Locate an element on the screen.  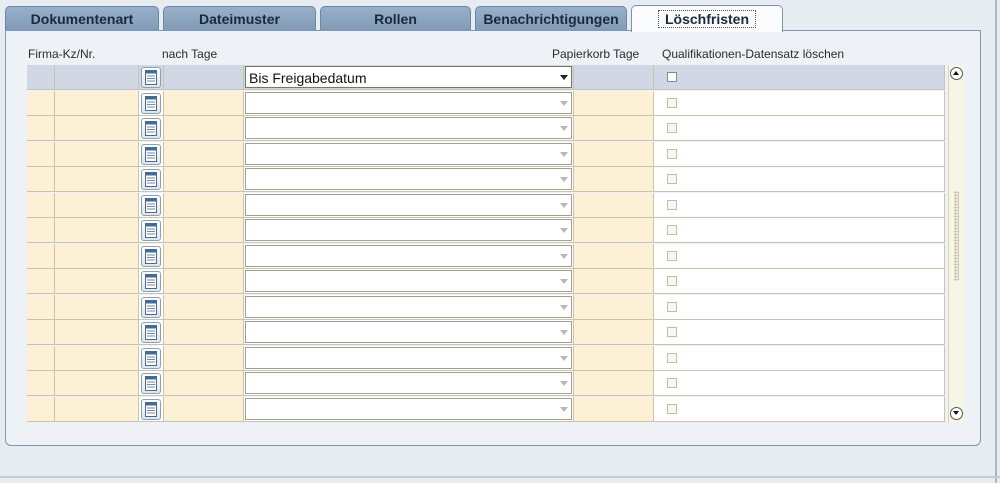
table-row: Bis Freigabedatum is located at coordinates (486, 77).